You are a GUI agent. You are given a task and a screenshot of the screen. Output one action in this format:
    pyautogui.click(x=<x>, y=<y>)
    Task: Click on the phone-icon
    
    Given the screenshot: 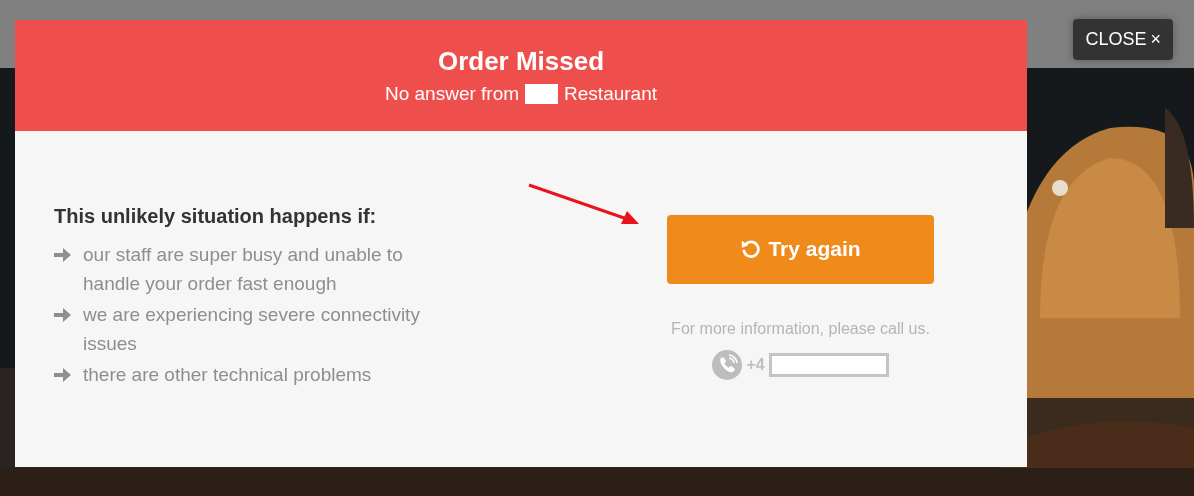 What is the action you would take?
    pyautogui.click(x=727, y=364)
    